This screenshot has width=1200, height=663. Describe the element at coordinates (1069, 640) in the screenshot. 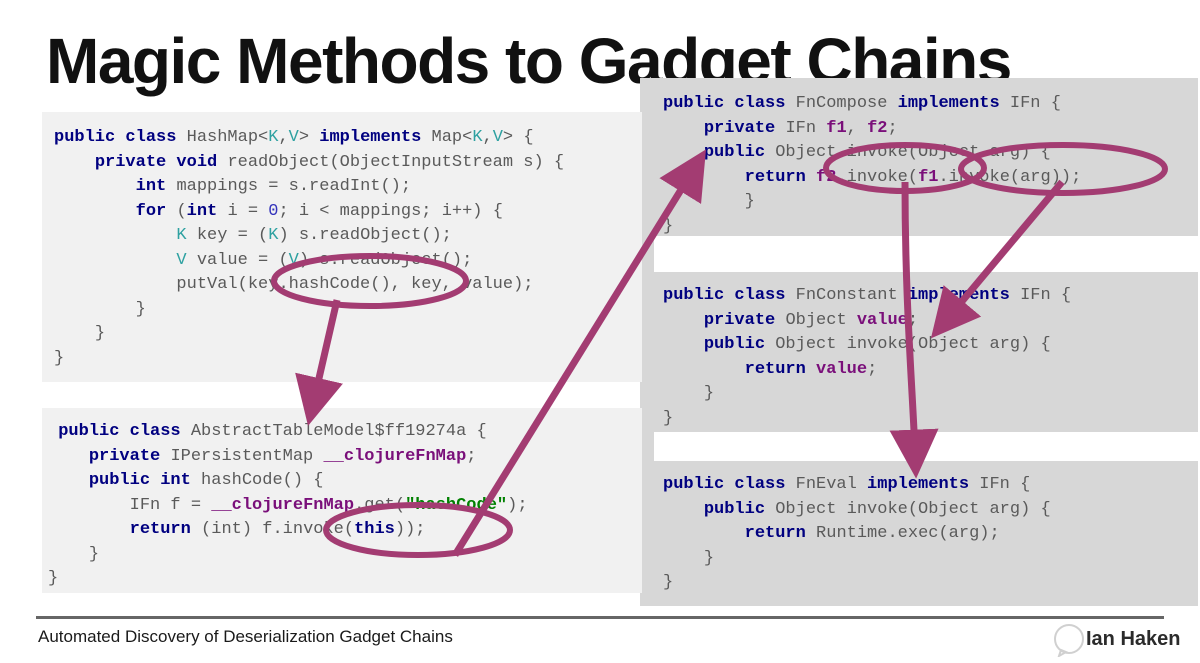

I see `speech-bubble-logo-icon` at that location.